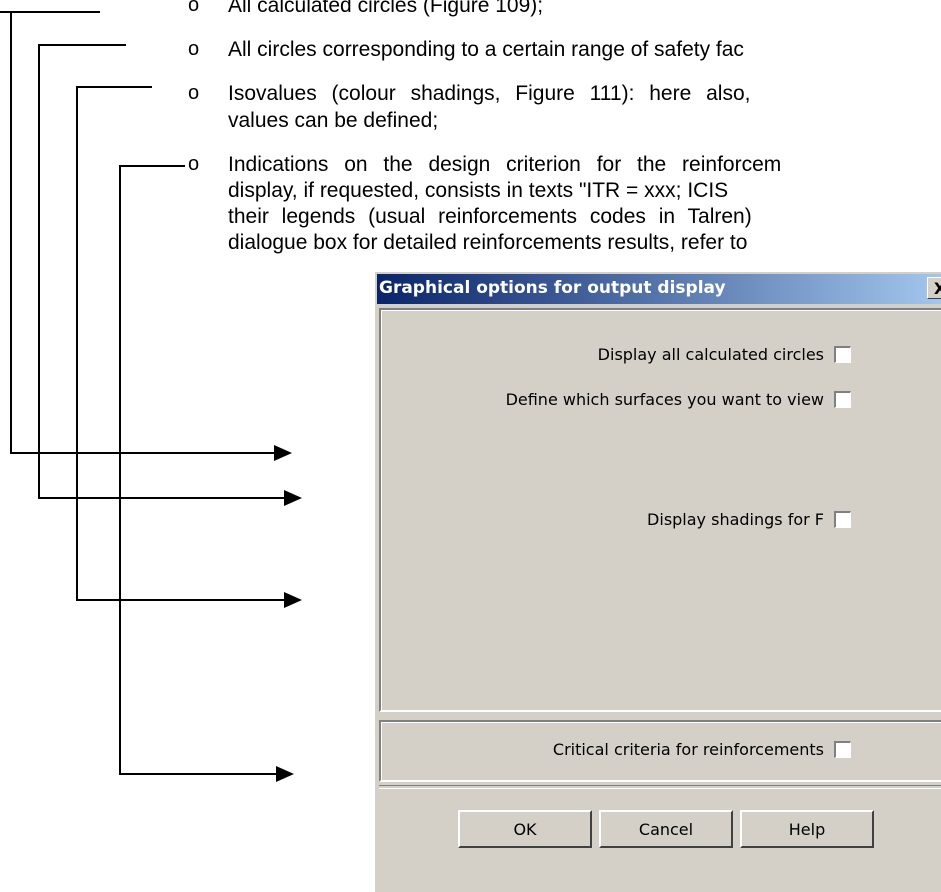  I want to click on close-button: X, so click(934, 288).